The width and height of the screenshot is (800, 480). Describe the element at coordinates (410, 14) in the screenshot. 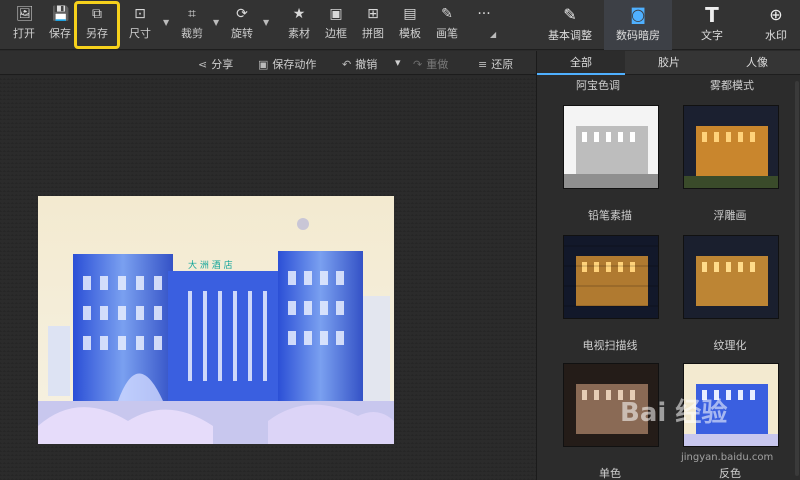

I see `template-icon: ▤` at that location.